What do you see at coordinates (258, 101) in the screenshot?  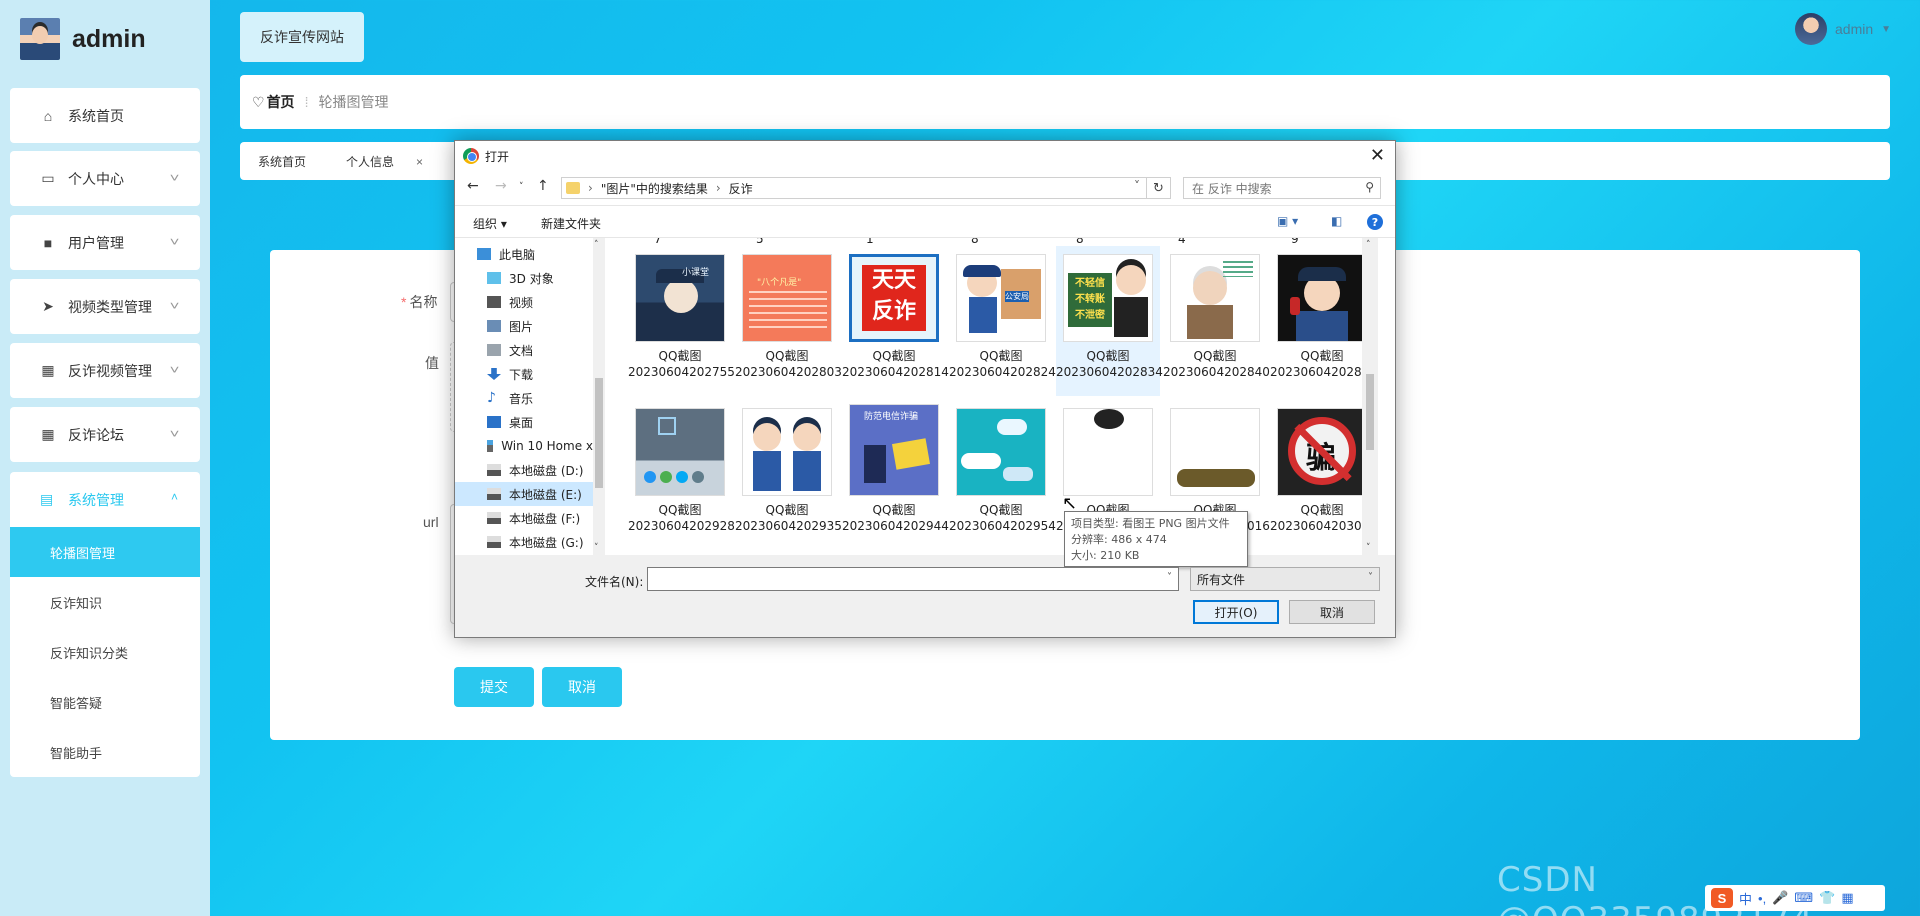 I see `heart-icon: ♡` at bounding box center [258, 101].